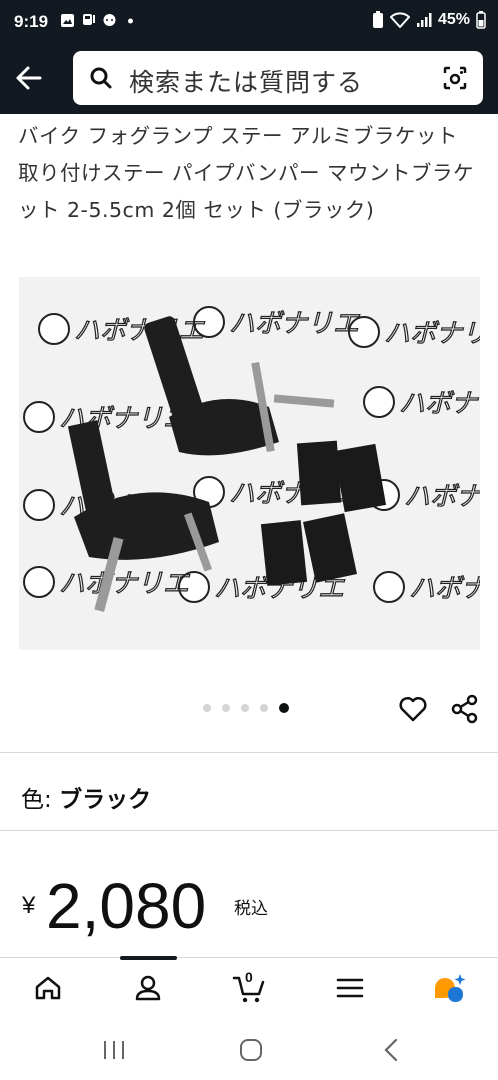 The height and width of the screenshot is (1080, 498). I want to click on battery-percent: 45%, so click(453, 19).